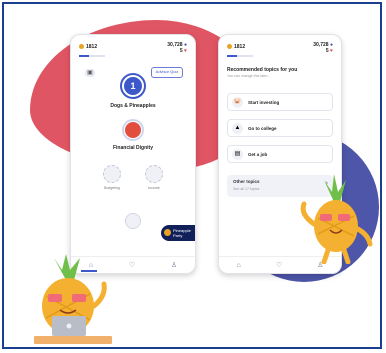 This screenshot has width=386, height=353. What do you see at coordinates (237, 154) in the screenshot?
I see `briefcase-icon: ▤` at bounding box center [237, 154].